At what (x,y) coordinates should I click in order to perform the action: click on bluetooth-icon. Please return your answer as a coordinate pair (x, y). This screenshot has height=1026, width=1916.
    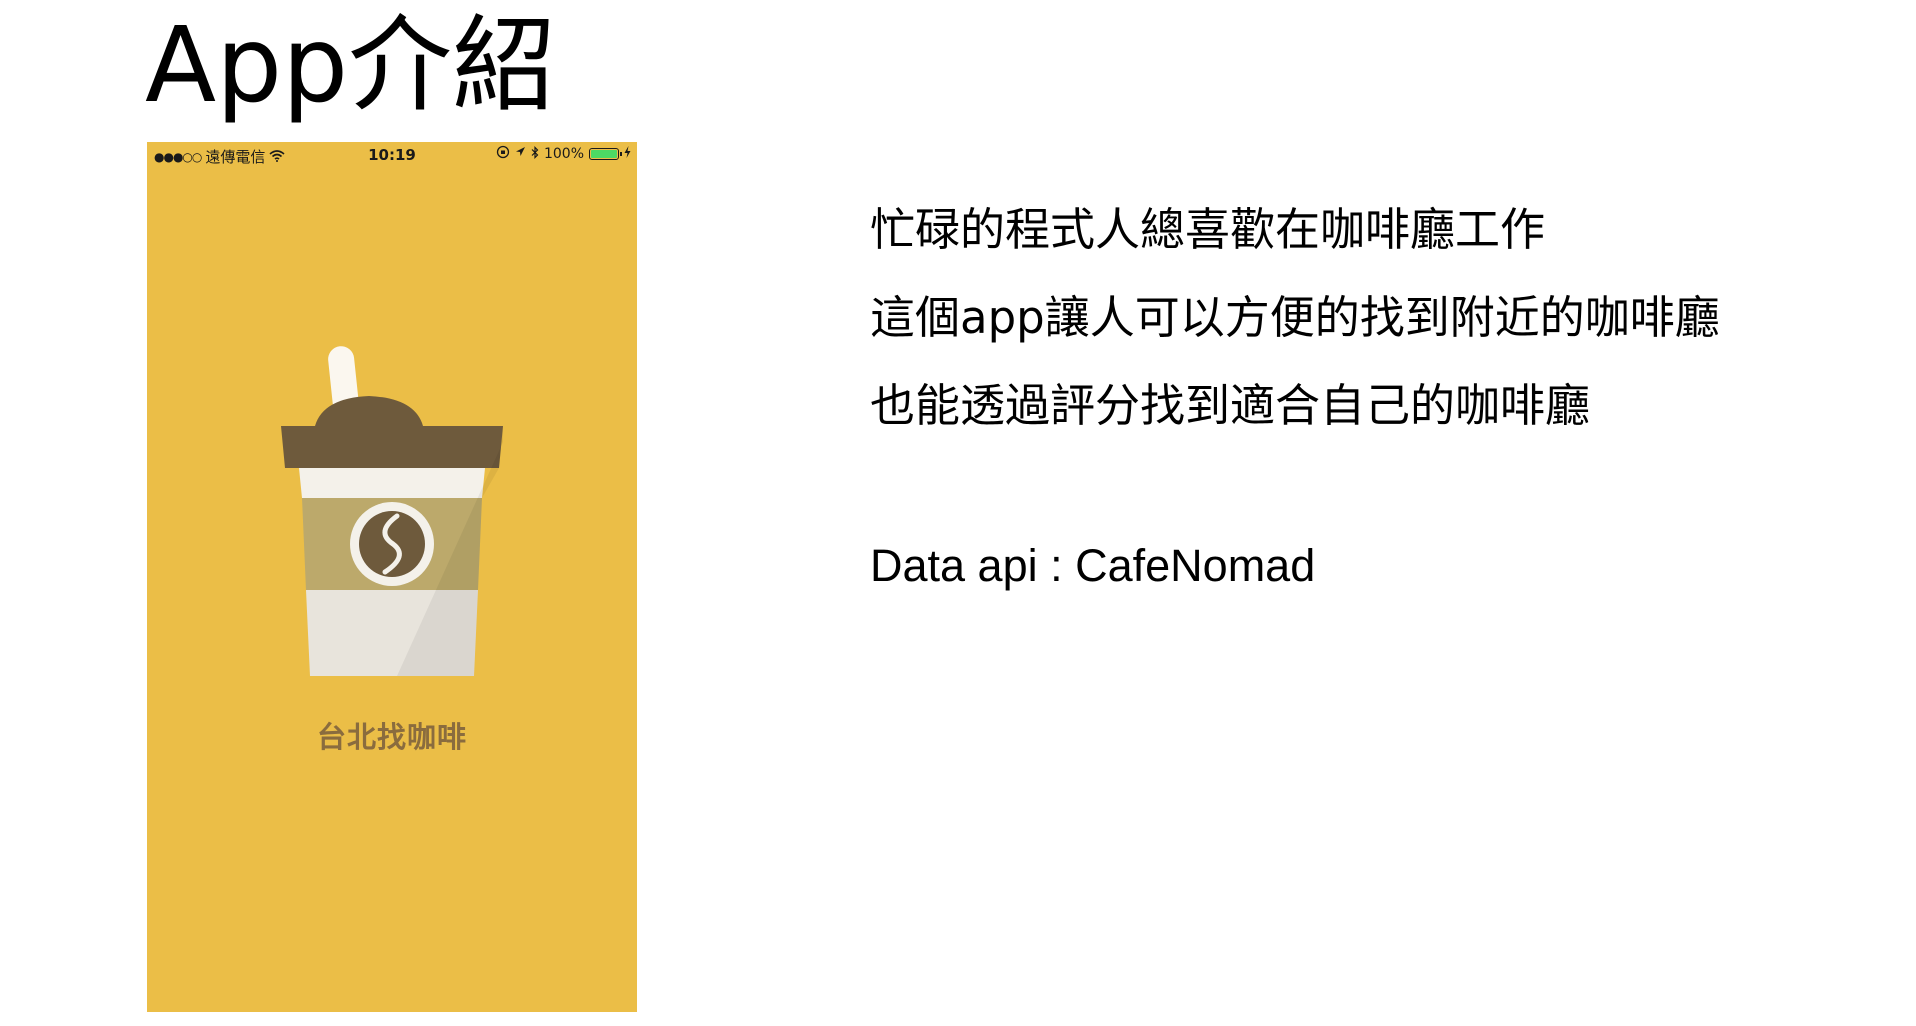
    Looking at the image, I should click on (535, 154).